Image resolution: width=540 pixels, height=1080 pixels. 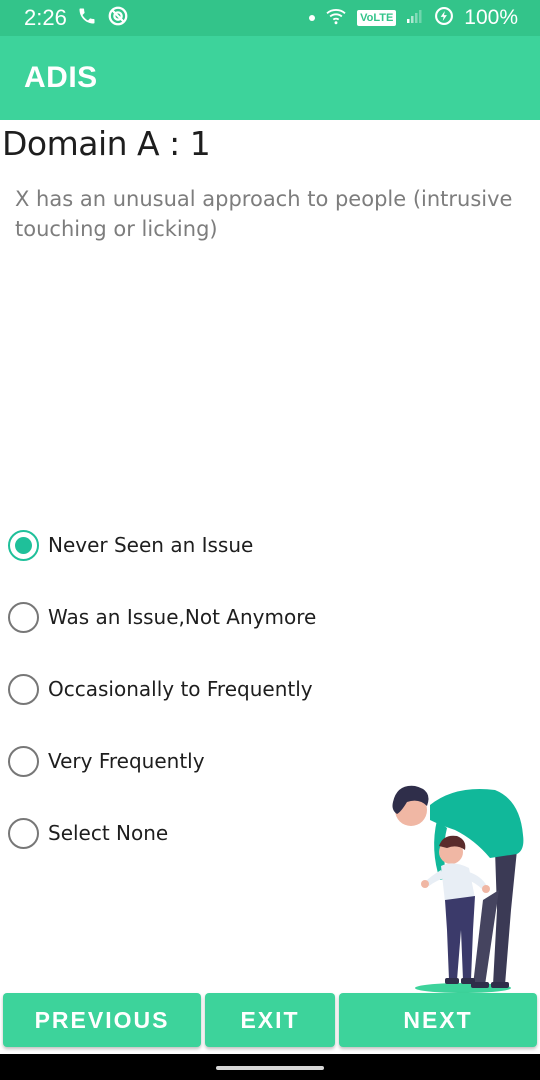 What do you see at coordinates (312, 18) in the screenshot?
I see `dot-icon` at bounding box center [312, 18].